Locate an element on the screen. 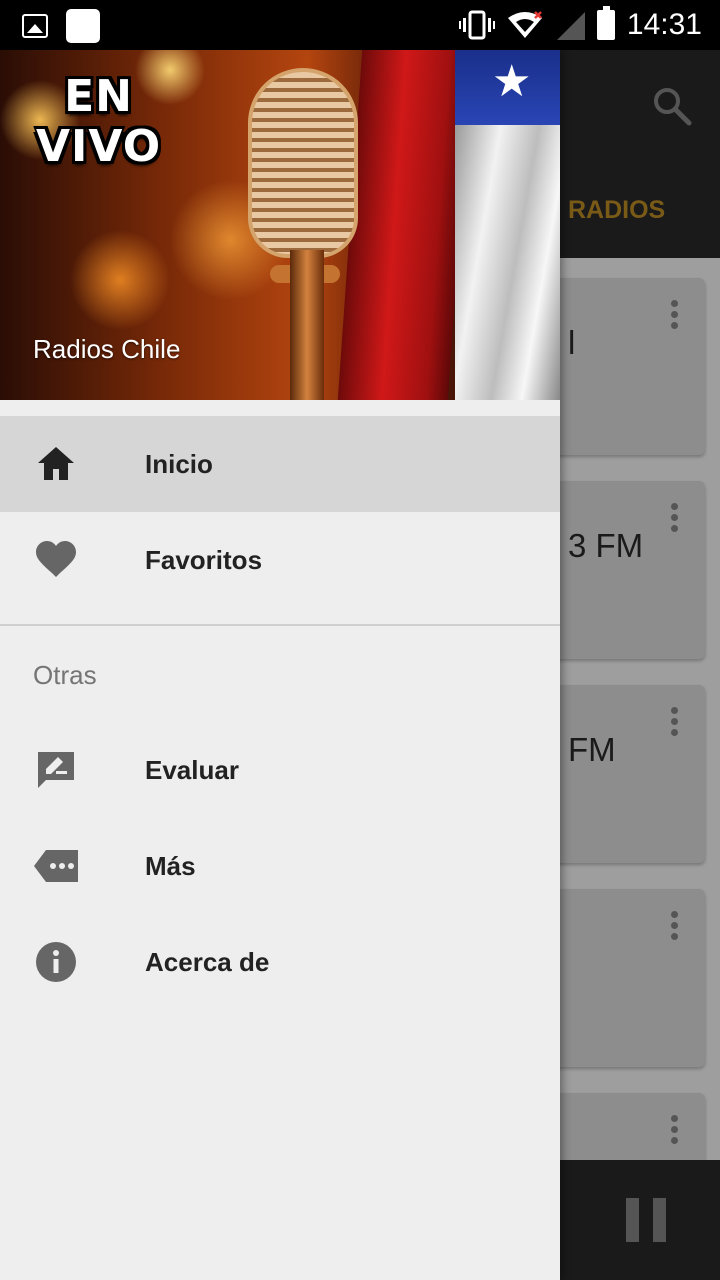 The width and height of the screenshot is (720, 1280). star-icon: ★ is located at coordinates (512, 81).